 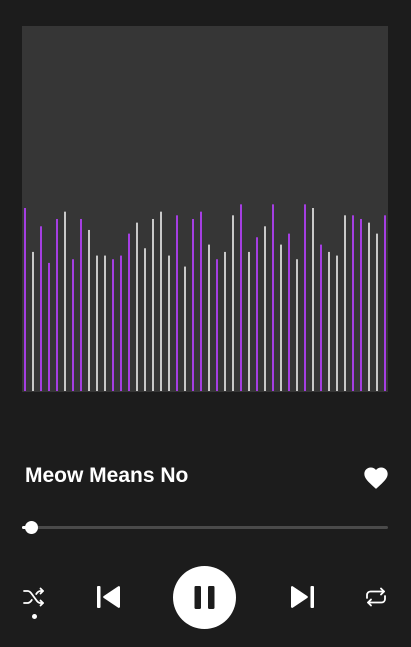 I want to click on like-button, so click(x=376, y=478).